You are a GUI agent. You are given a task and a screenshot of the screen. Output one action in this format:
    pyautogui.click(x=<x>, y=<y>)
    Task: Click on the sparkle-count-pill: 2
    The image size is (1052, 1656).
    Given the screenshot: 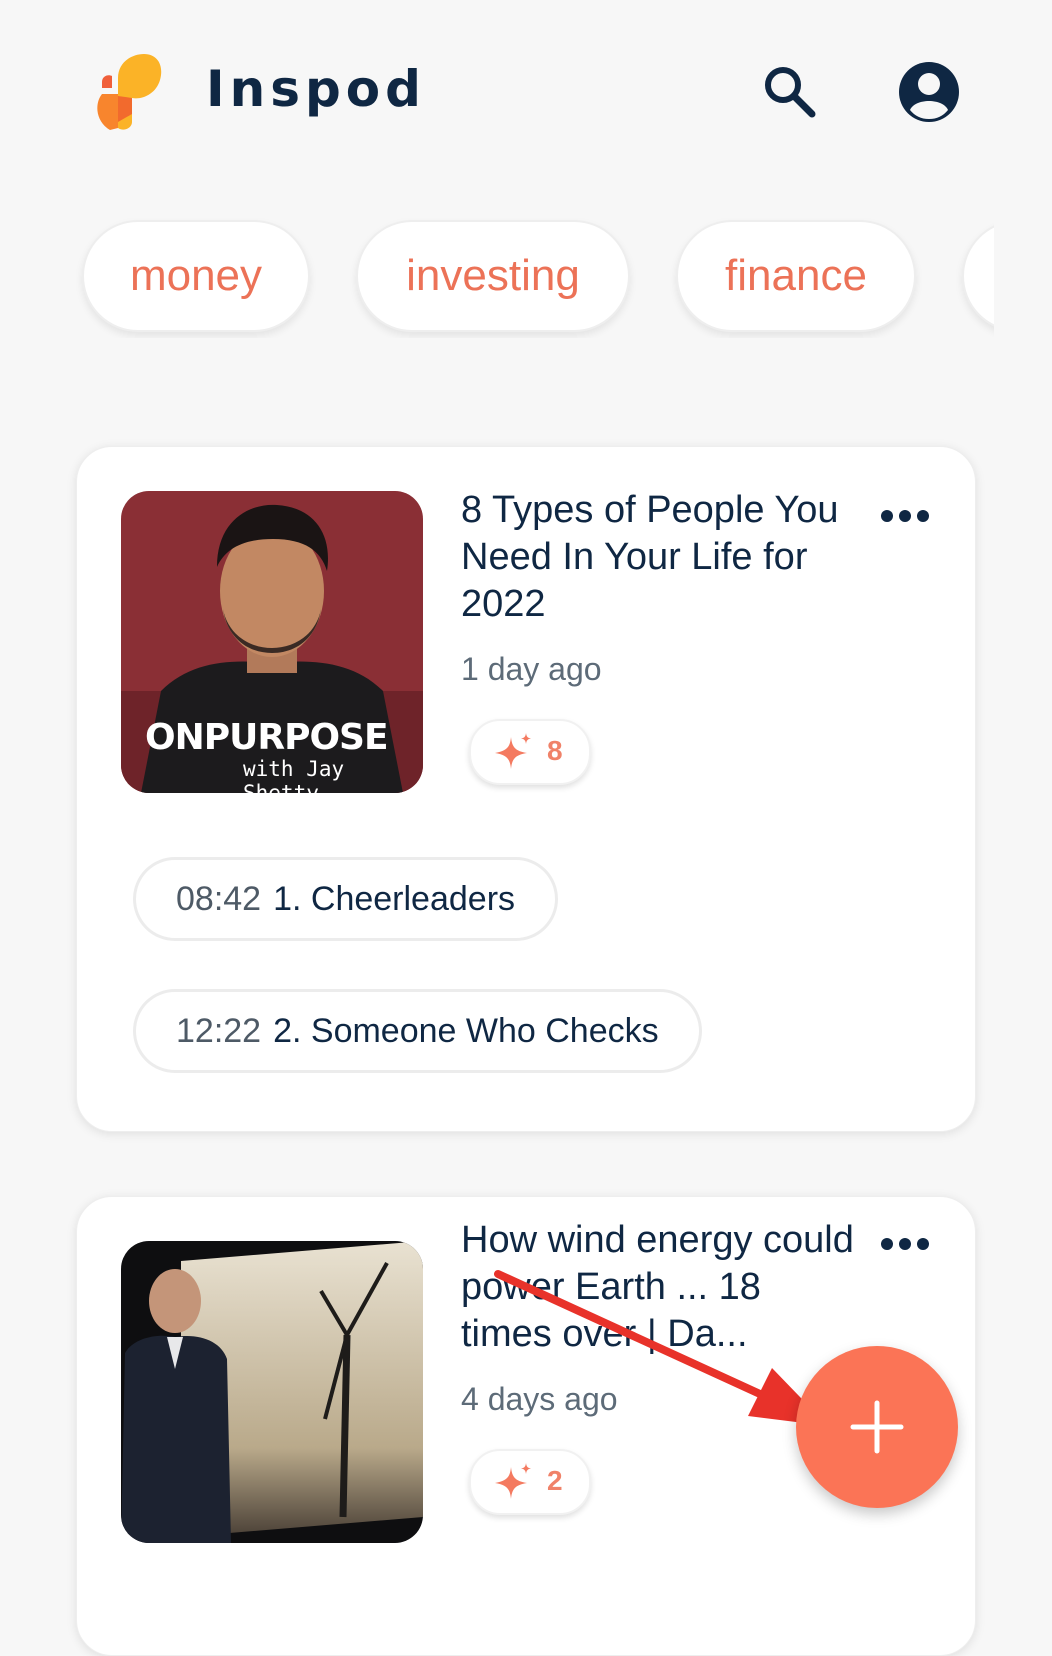 What is the action you would take?
    pyautogui.click(x=530, y=1482)
    